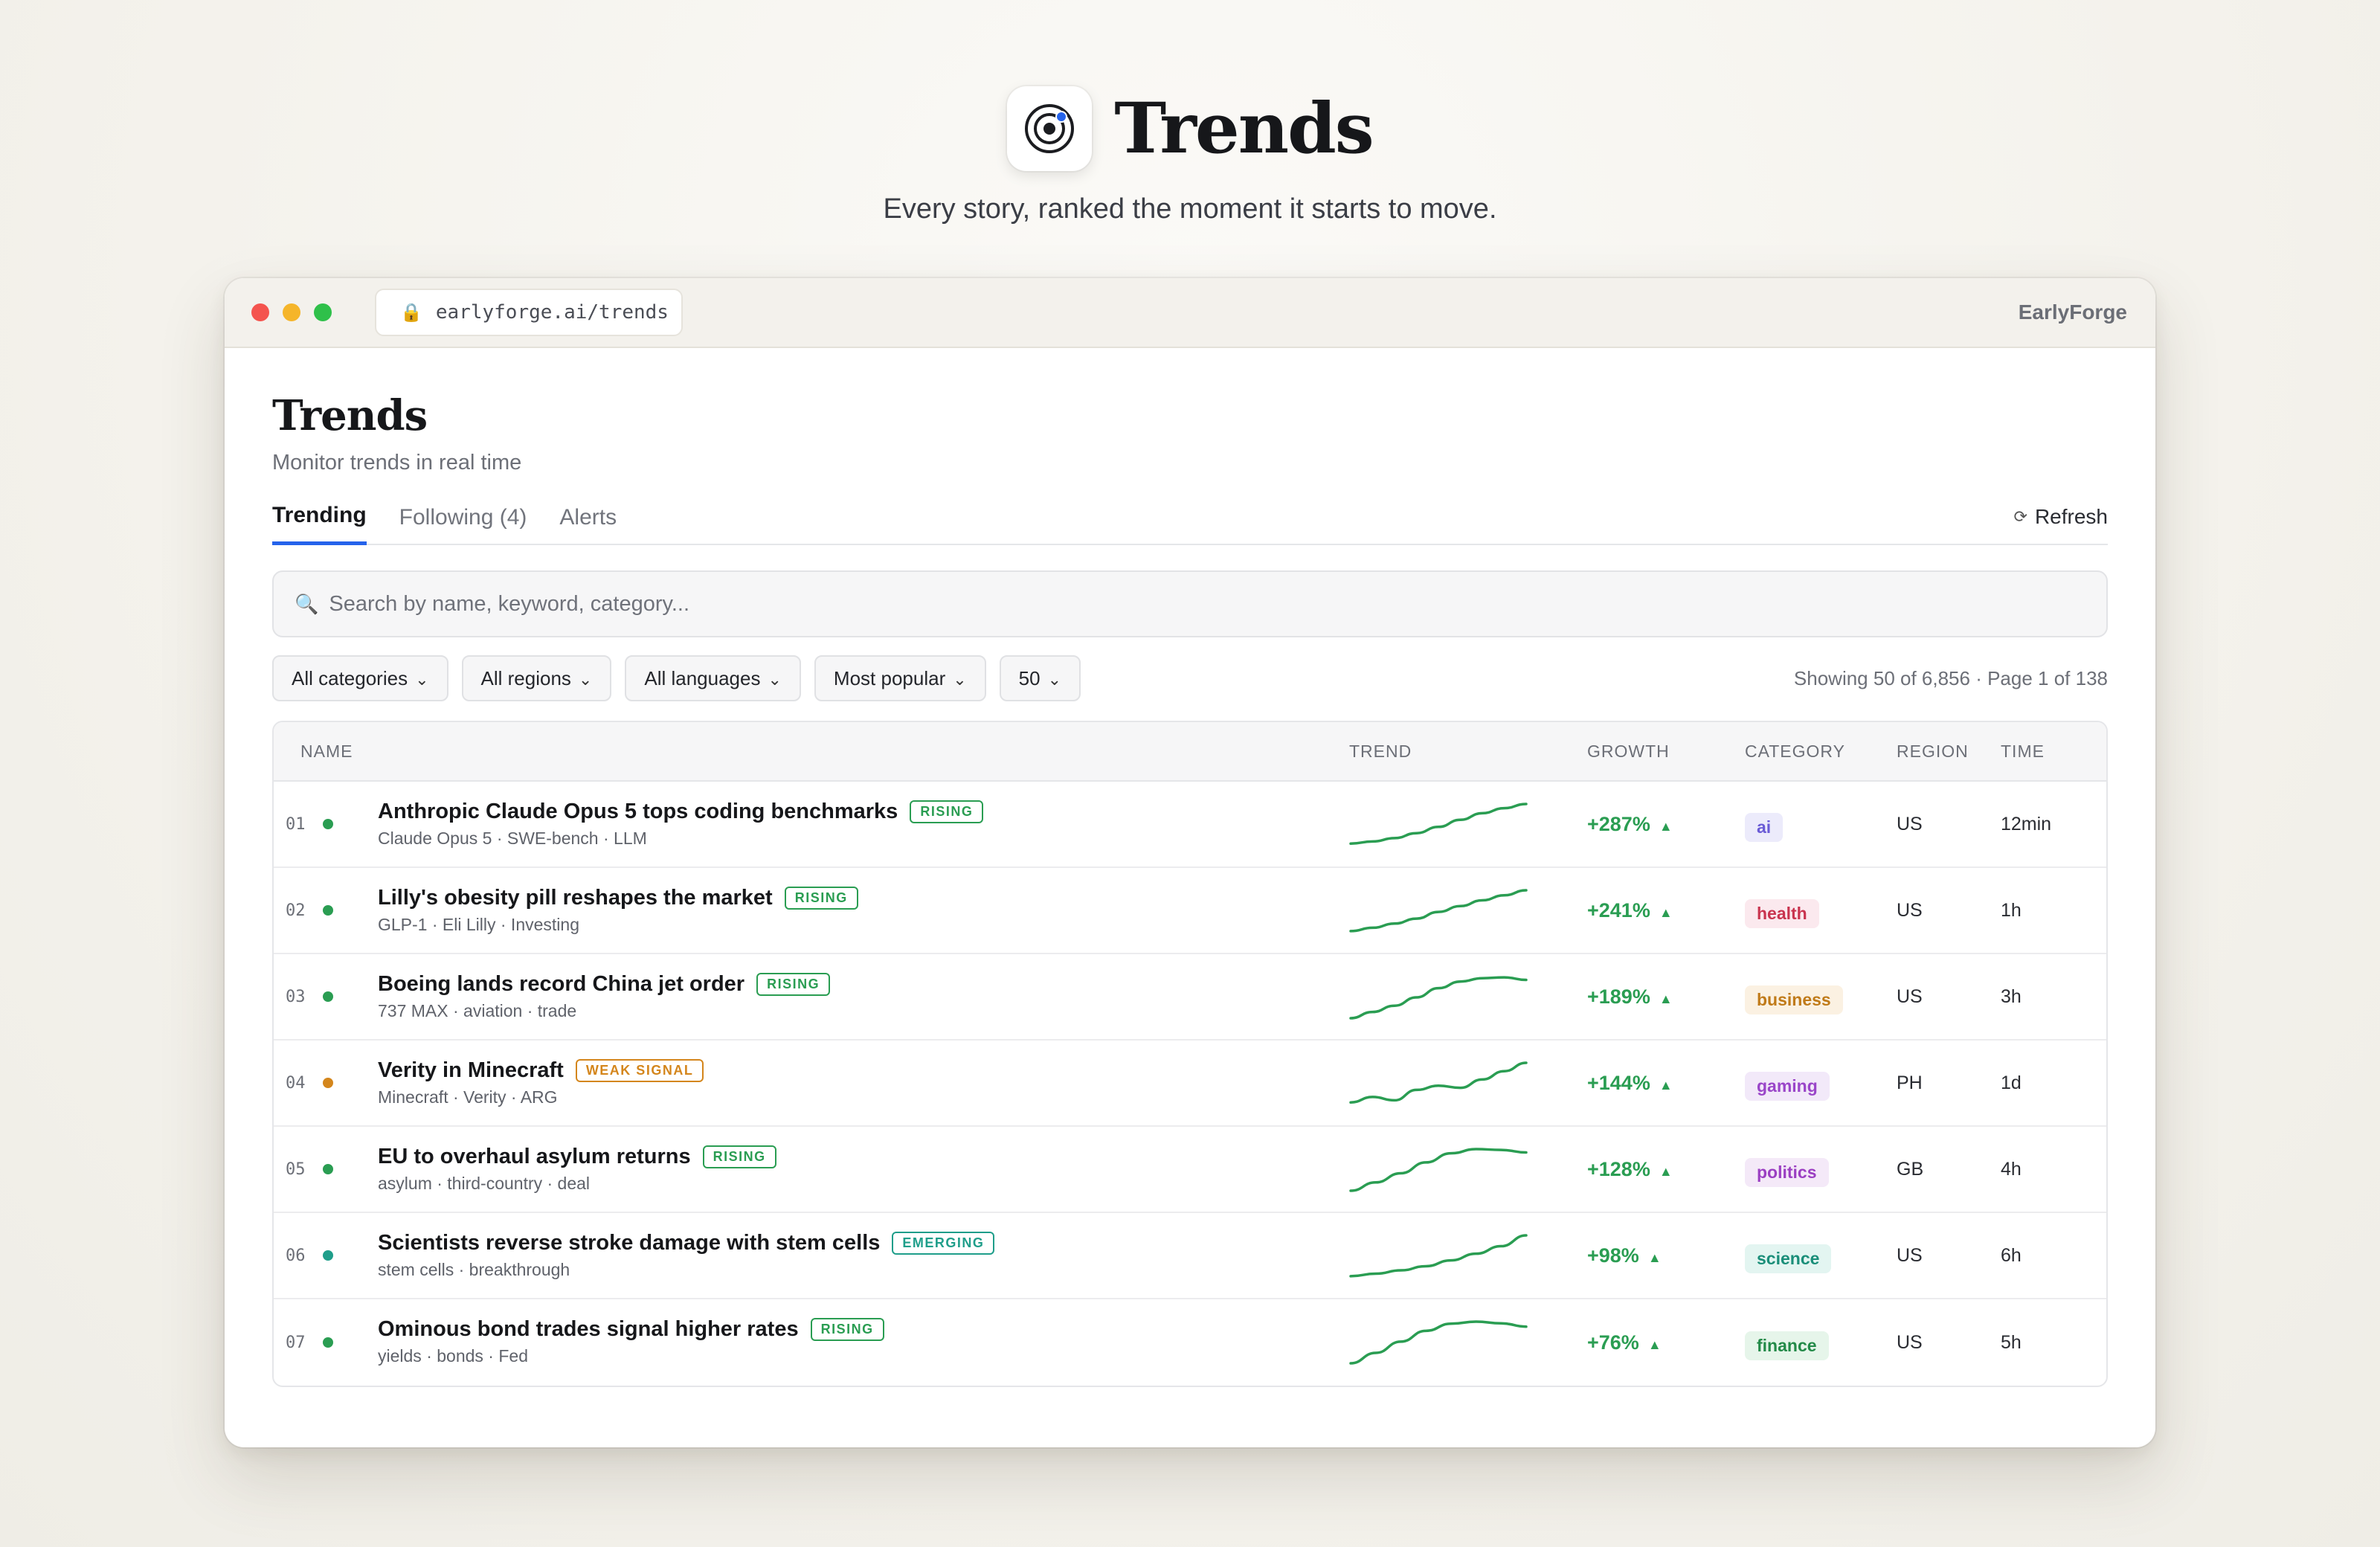 Image resolution: width=2380 pixels, height=1547 pixels. I want to click on header-category: CATEGORY, so click(1795, 752).